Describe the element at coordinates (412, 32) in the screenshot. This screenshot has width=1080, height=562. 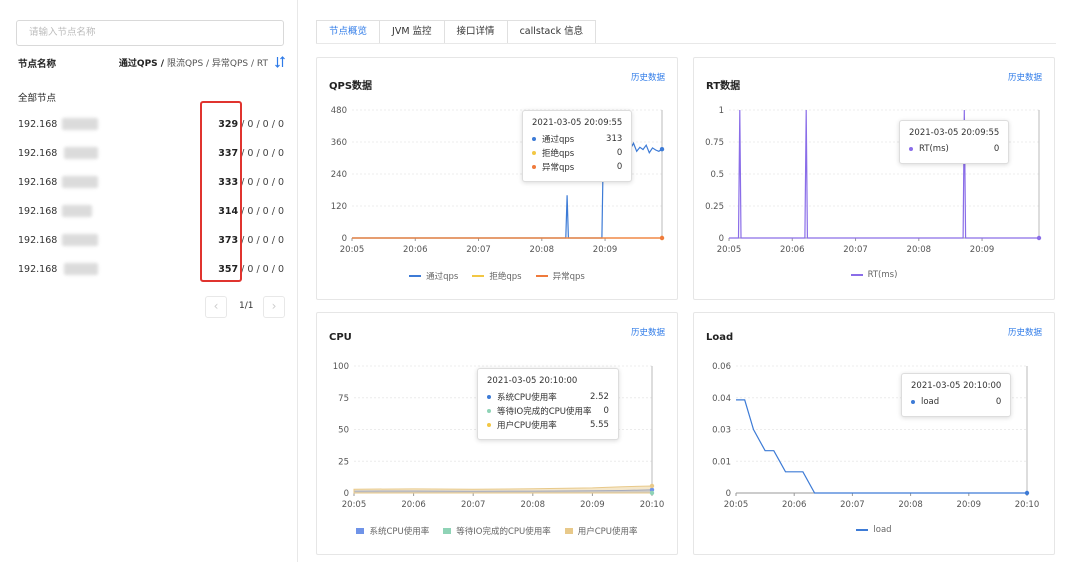
I see `tab-jvm-monitor: JVM 监控` at that location.